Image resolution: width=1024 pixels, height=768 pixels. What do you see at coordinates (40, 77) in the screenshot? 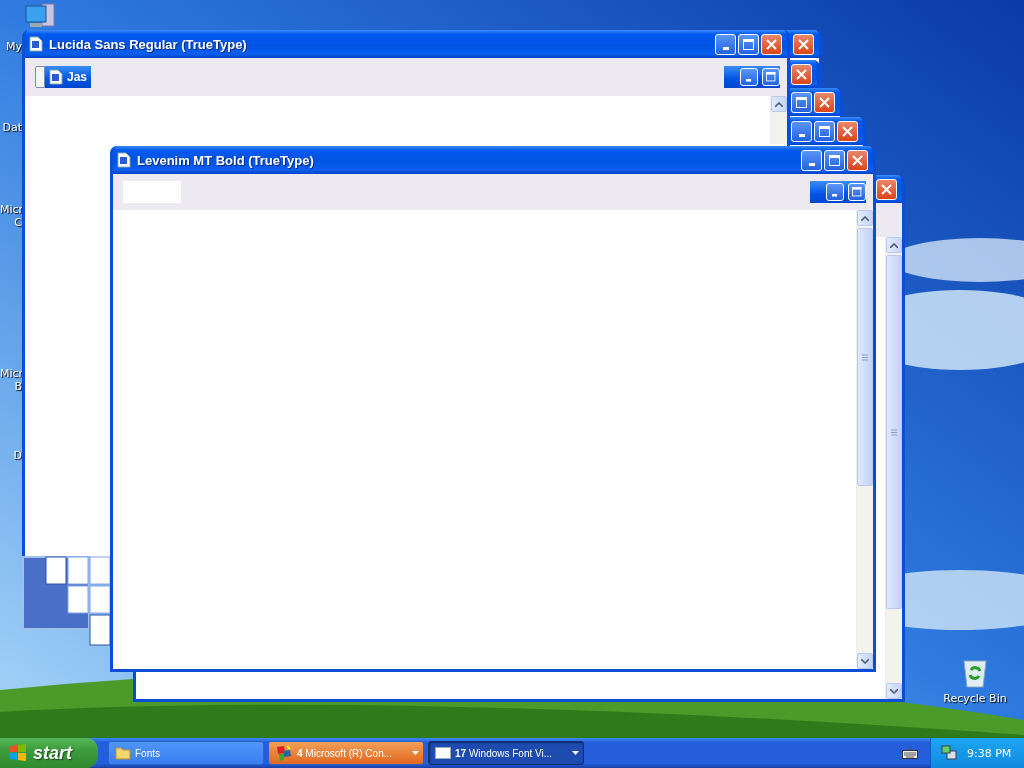
I see `window-stub` at bounding box center [40, 77].